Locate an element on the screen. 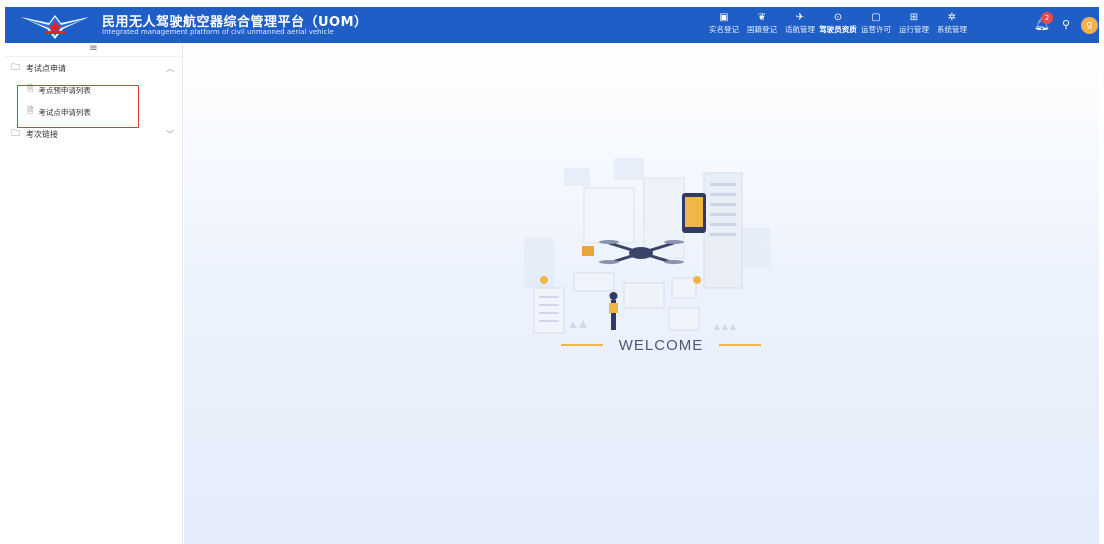 The image size is (1104, 544). sidebar-group-exam-session-link: 🗀 考次链接 ﹀ is located at coordinates (93, 134).